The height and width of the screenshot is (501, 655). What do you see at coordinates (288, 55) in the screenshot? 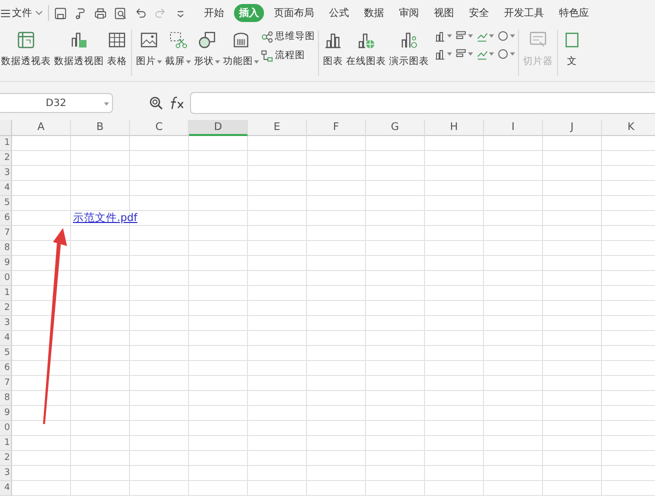
I see `ribbon-button: 流程图` at bounding box center [288, 55].